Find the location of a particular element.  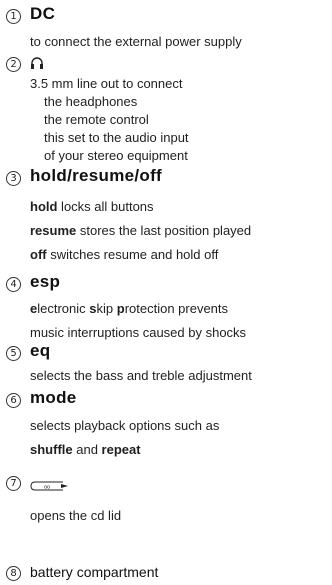

item-text: opens the cd lid is located at coordinates (76, 515).